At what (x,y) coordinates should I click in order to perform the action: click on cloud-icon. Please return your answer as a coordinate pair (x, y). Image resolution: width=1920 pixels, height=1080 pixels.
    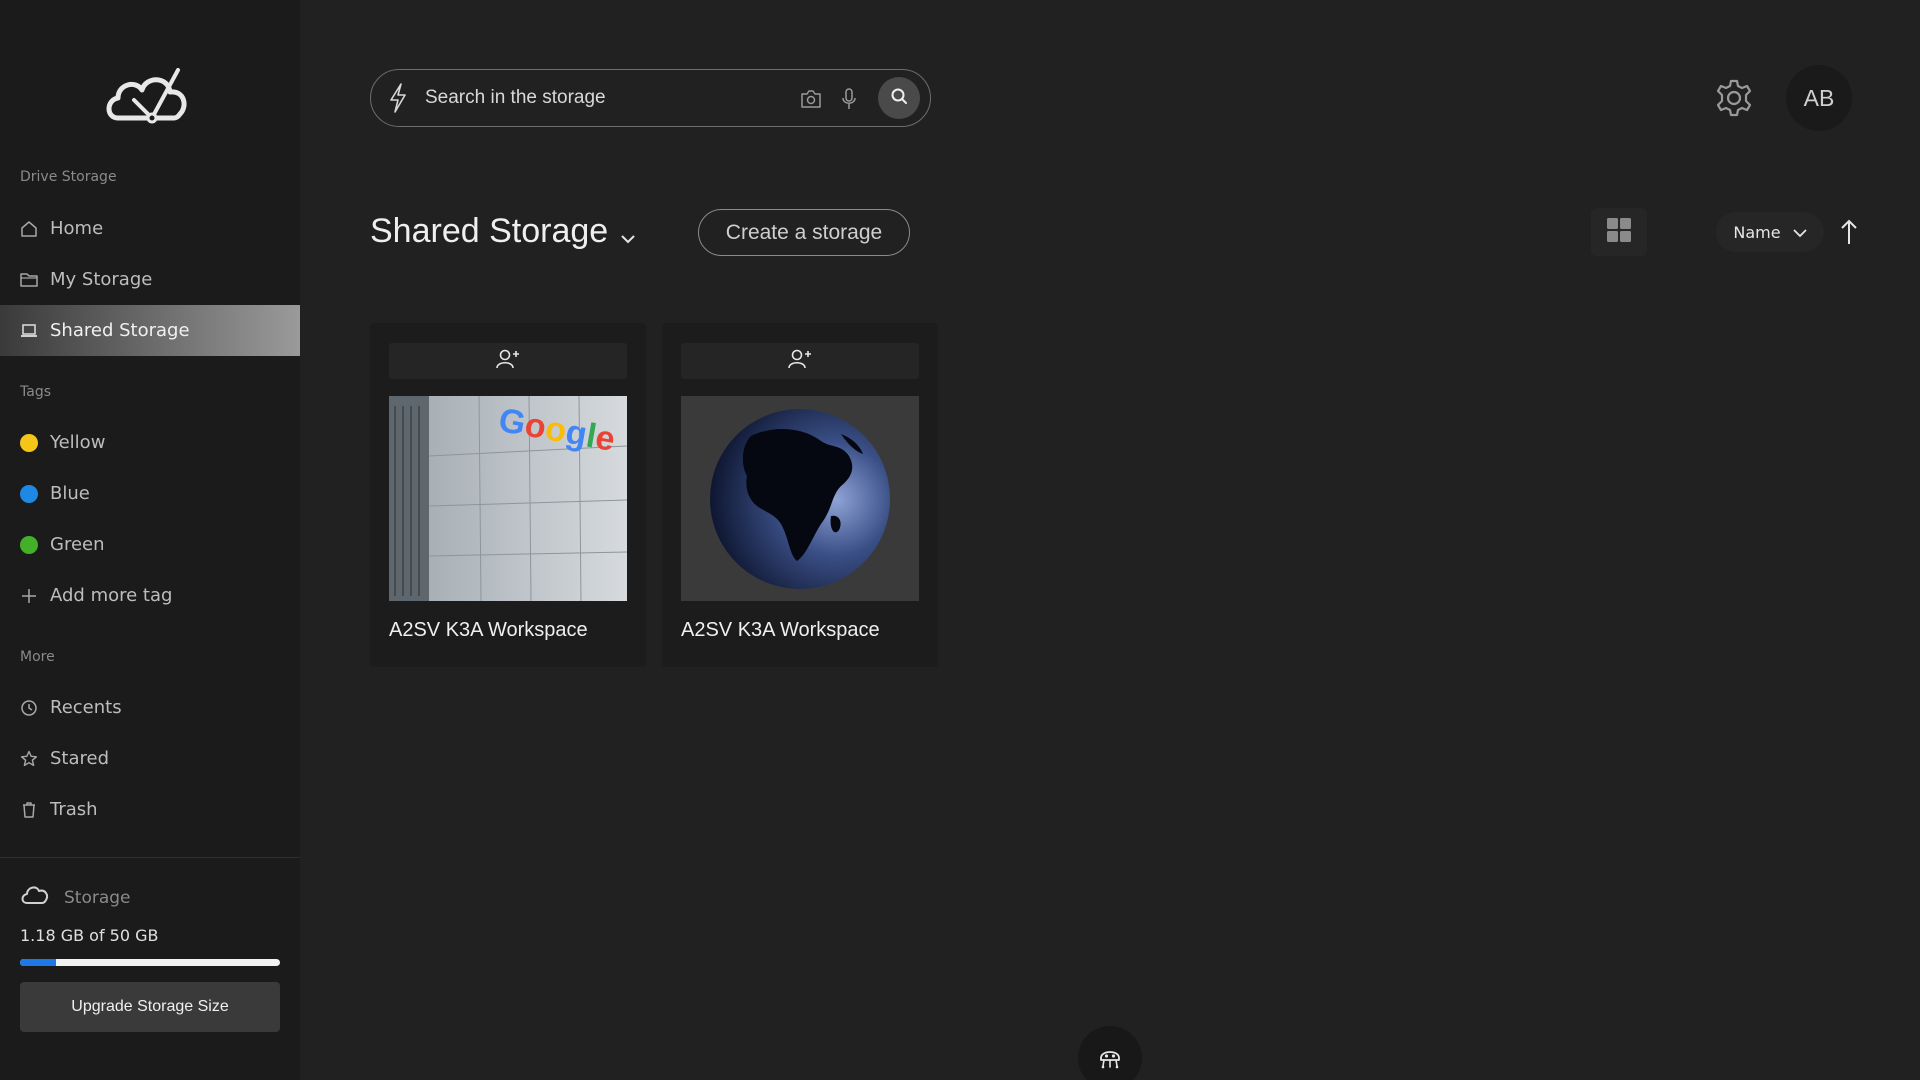
    Looking at the image, I should click on (35, 897).